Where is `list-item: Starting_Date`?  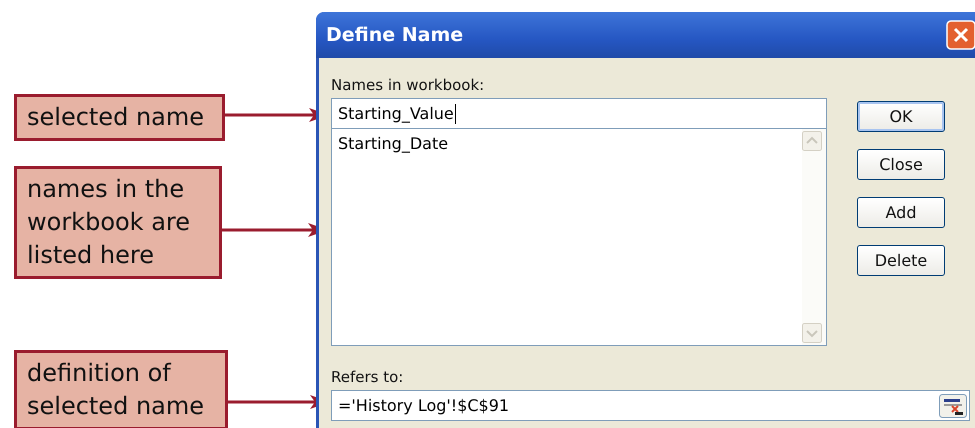 list-item: Starting_Date is located at coordinates (393, 143).